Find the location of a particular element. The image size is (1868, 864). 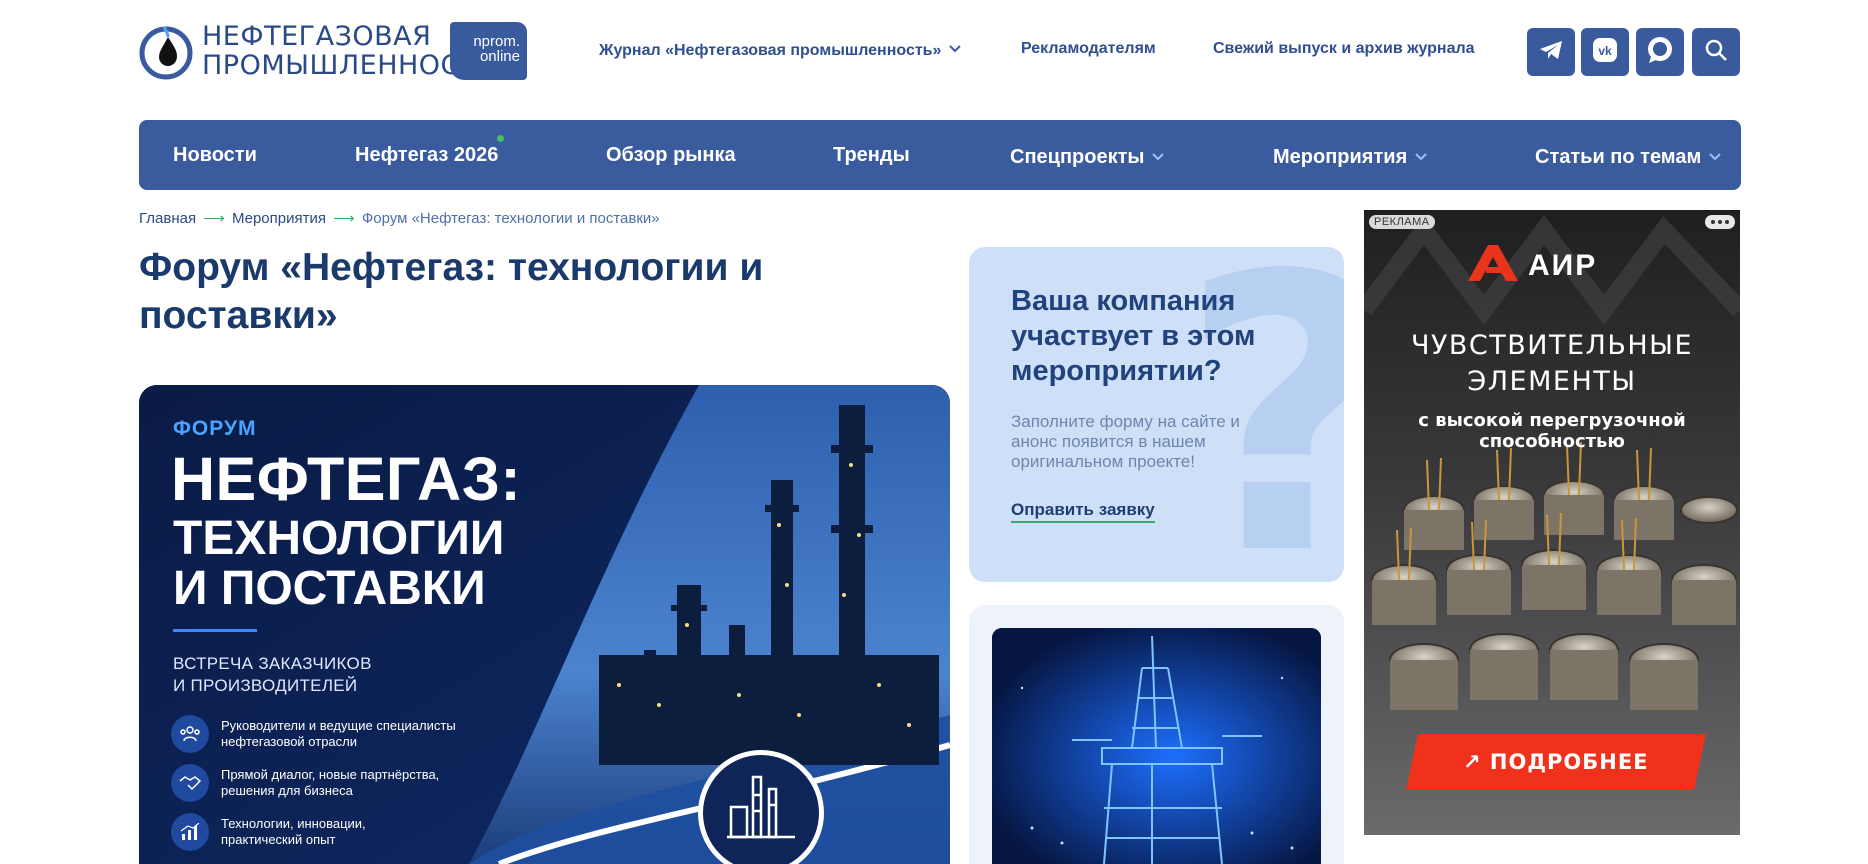

banner-subtitle-line-2: И ПРОИЗВОДИТЕЛЕЙ is located at coordinates (265, 685).